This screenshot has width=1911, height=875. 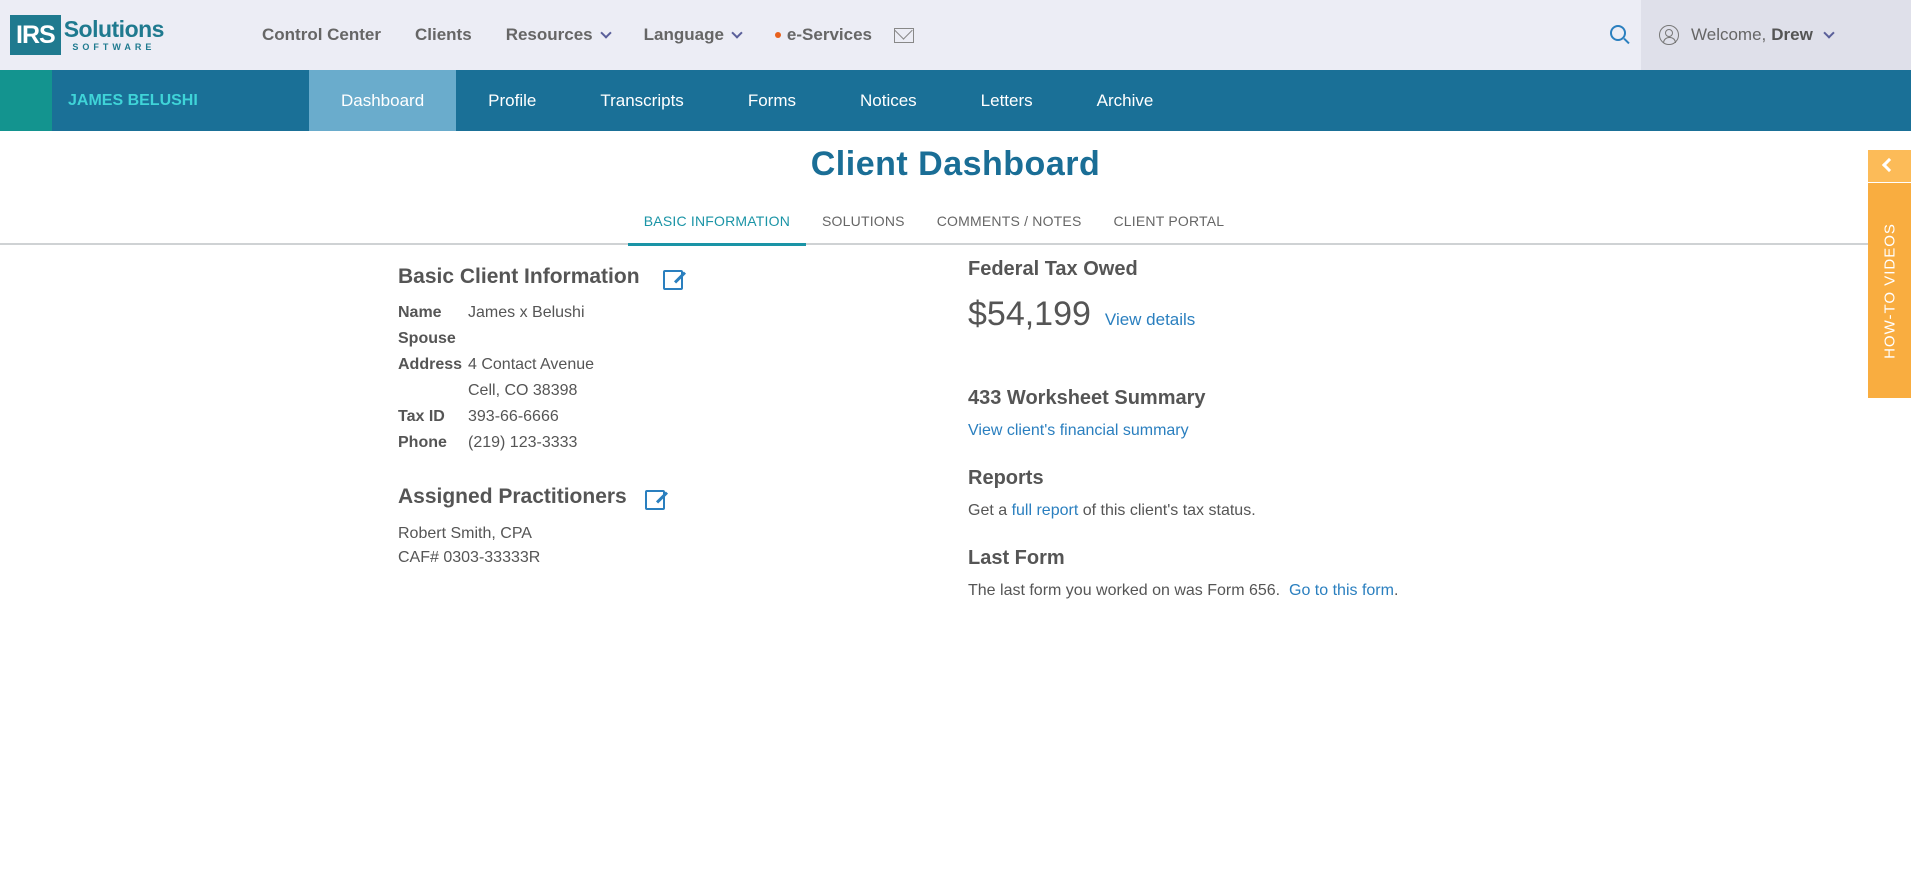 What do you see at coordinates (829, 34) in the screenshot?
I see `nav-eservices-label: e-Services` at bounding box center [829, 34].